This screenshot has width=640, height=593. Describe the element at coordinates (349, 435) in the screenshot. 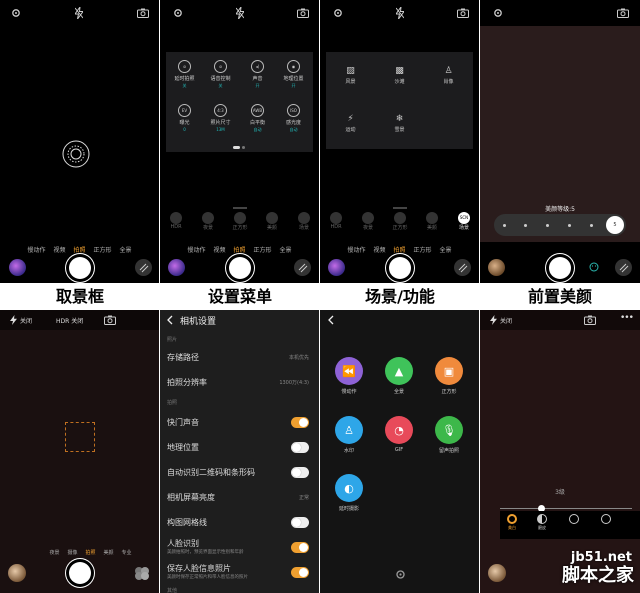

I see `feature-watermark: ♙ 水印` at that location.